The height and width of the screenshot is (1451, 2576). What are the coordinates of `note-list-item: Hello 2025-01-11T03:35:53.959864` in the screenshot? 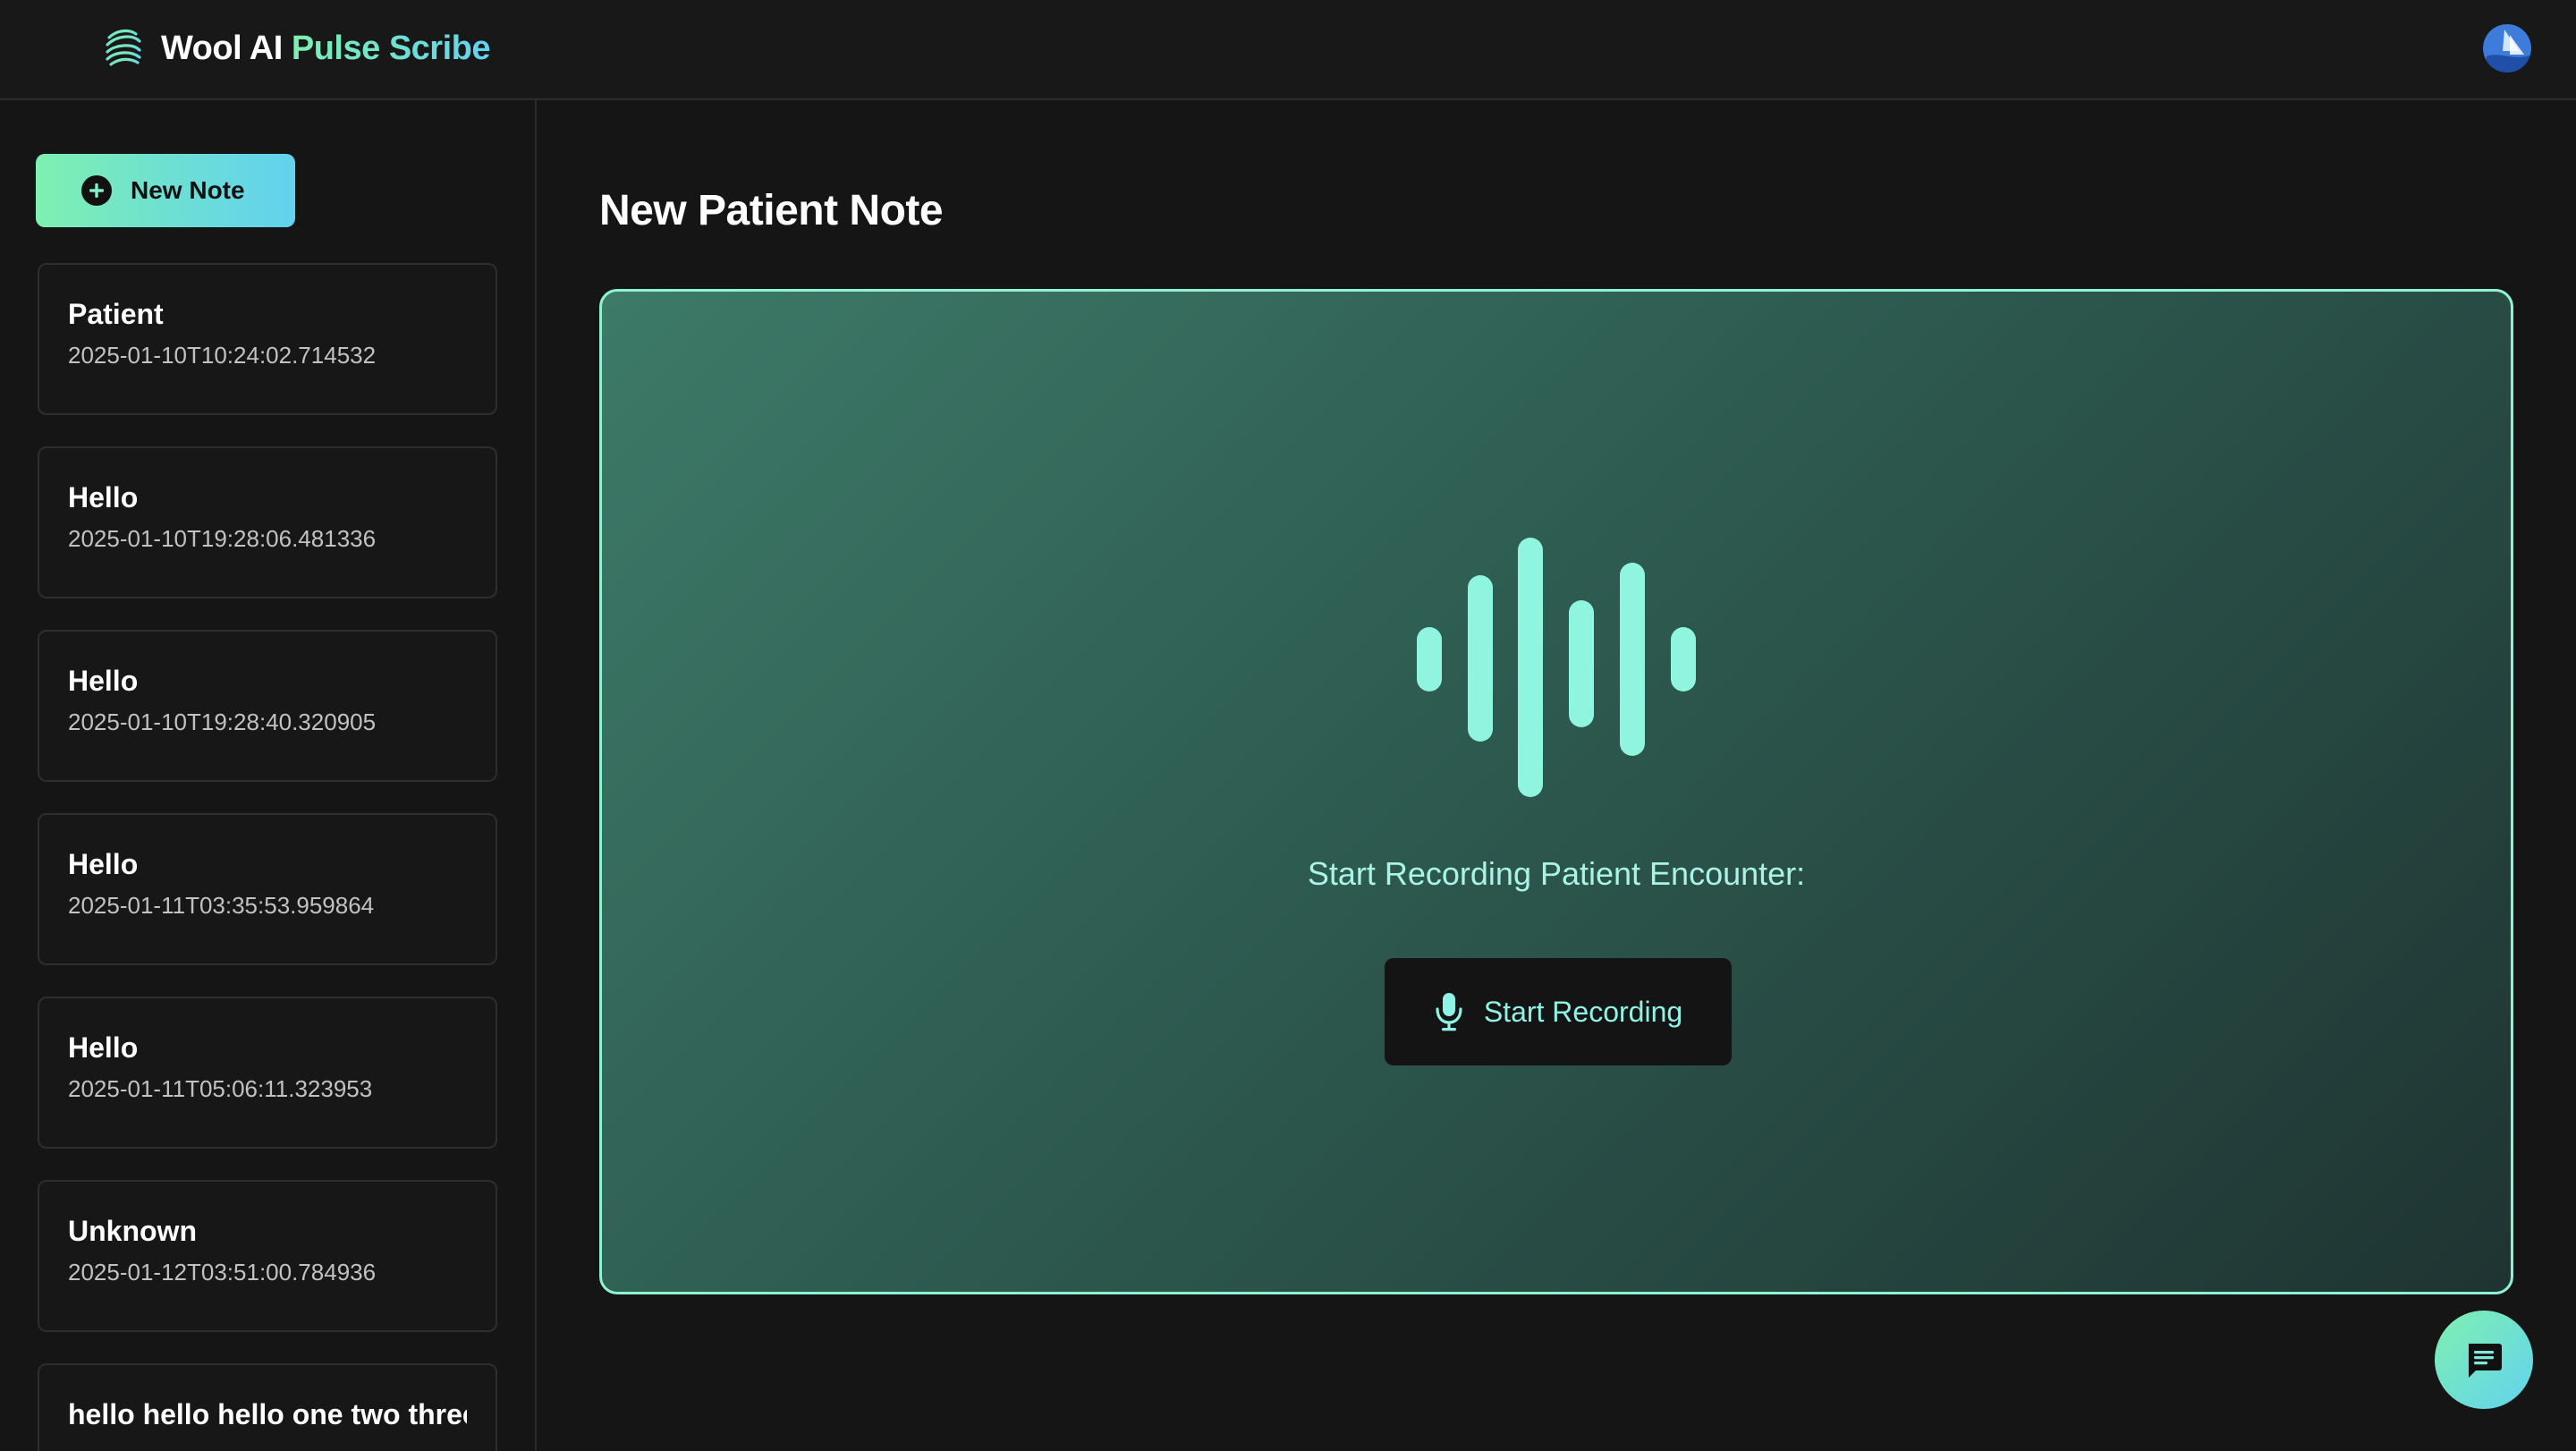 It's located at (267, 889).